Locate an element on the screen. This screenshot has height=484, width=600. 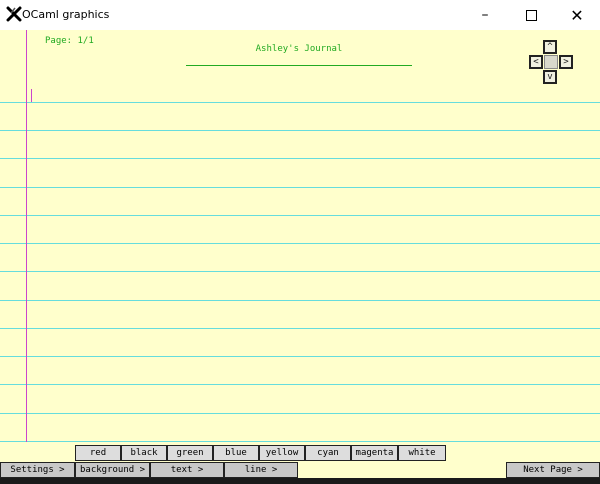
color-magenta-button: magenta is located at coordinates (374, 453).